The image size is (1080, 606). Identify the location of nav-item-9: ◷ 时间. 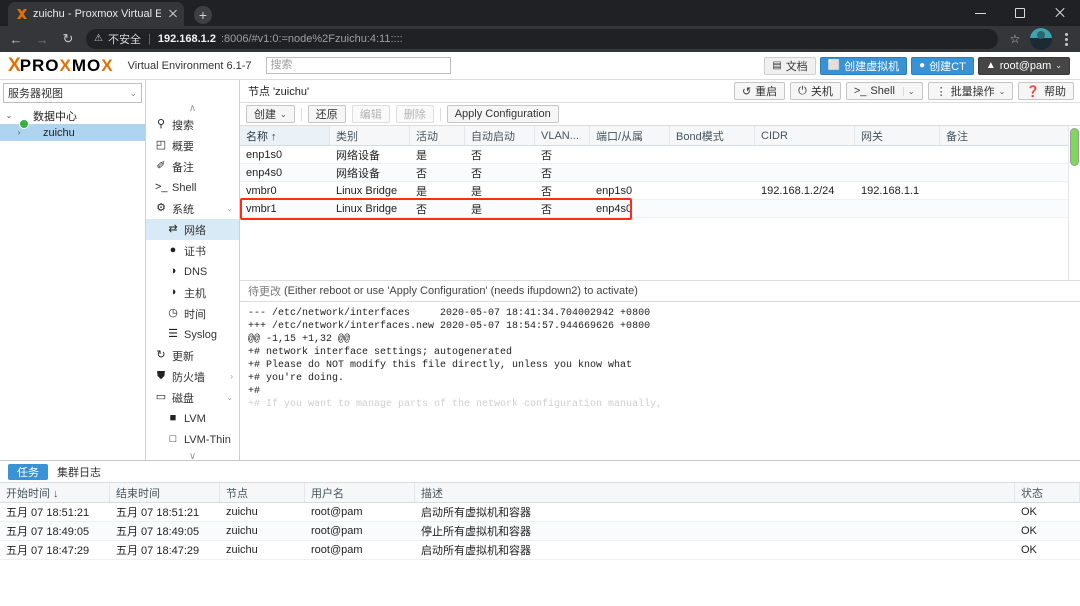
(192, 313).